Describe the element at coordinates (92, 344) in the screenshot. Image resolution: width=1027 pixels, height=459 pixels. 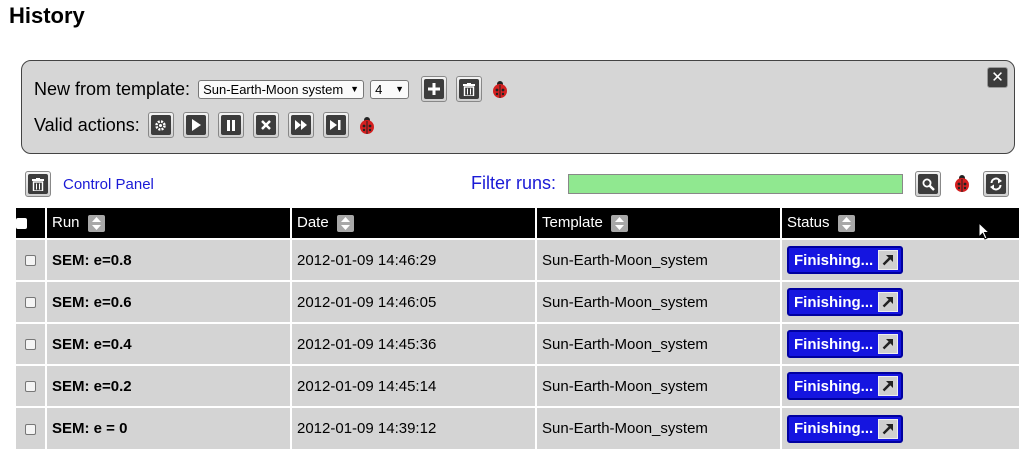
I see `run-name: SEM: e=0.4` at that location.